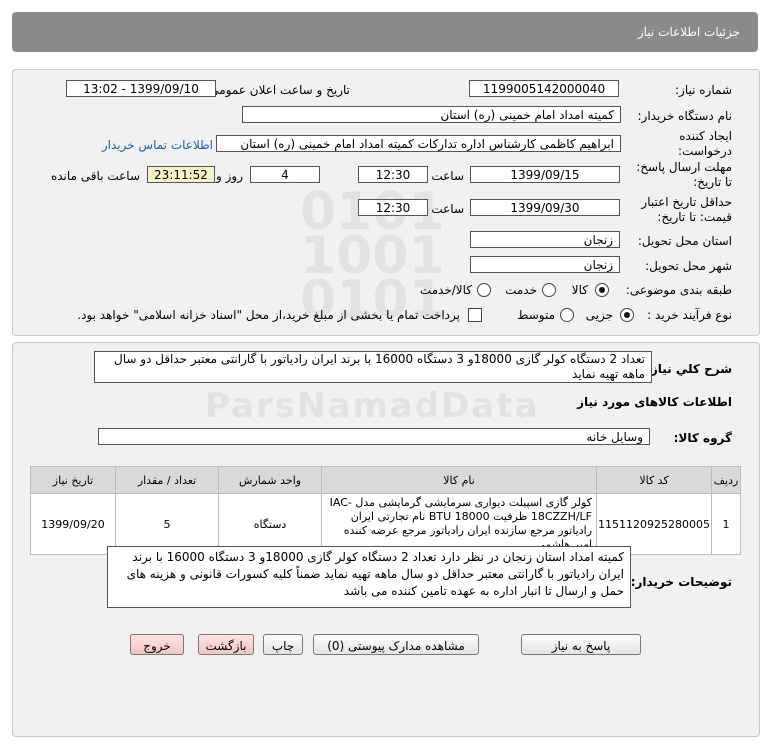  Describe the element at coordinates (393, 174) in the screenshot. I see `reply-time-field: 12:30` at that location.